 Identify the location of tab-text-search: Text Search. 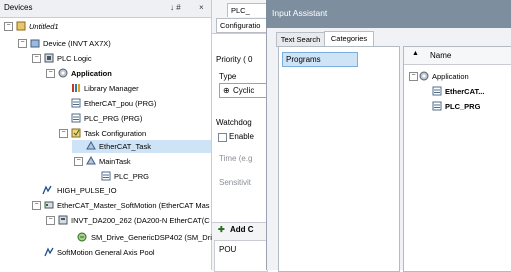
(300, 39).